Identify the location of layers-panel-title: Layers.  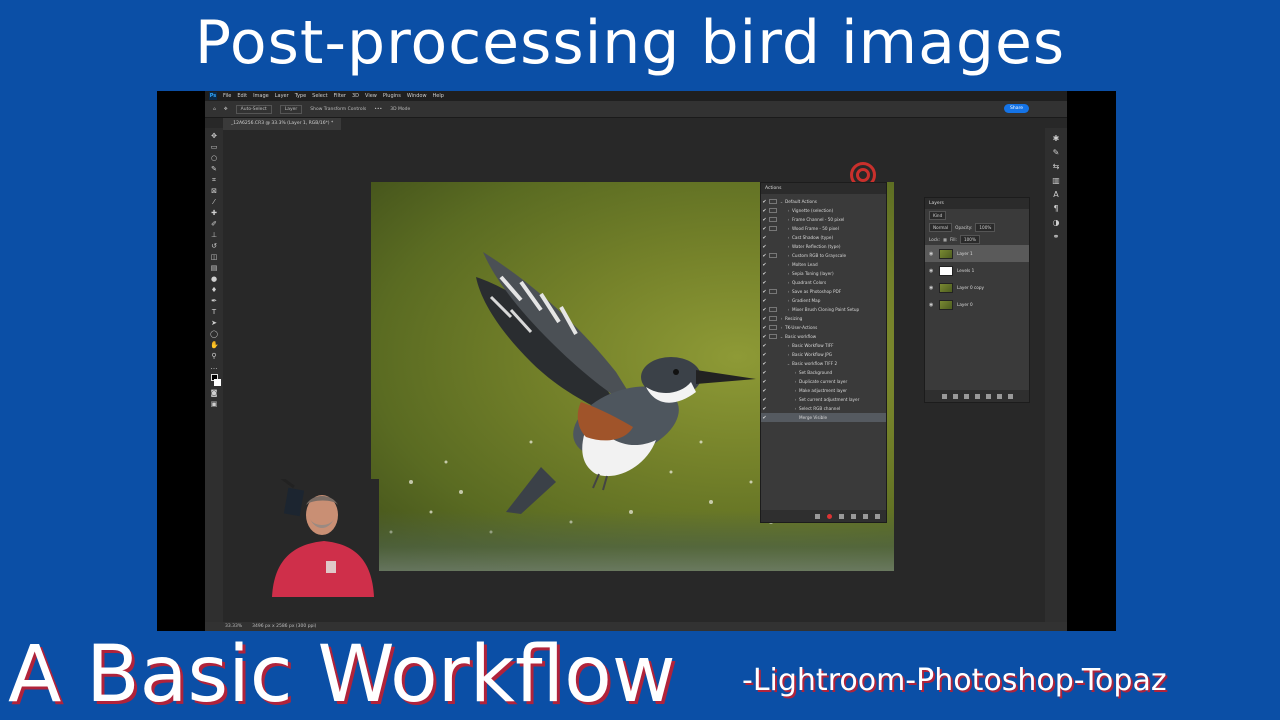
(977, 203).